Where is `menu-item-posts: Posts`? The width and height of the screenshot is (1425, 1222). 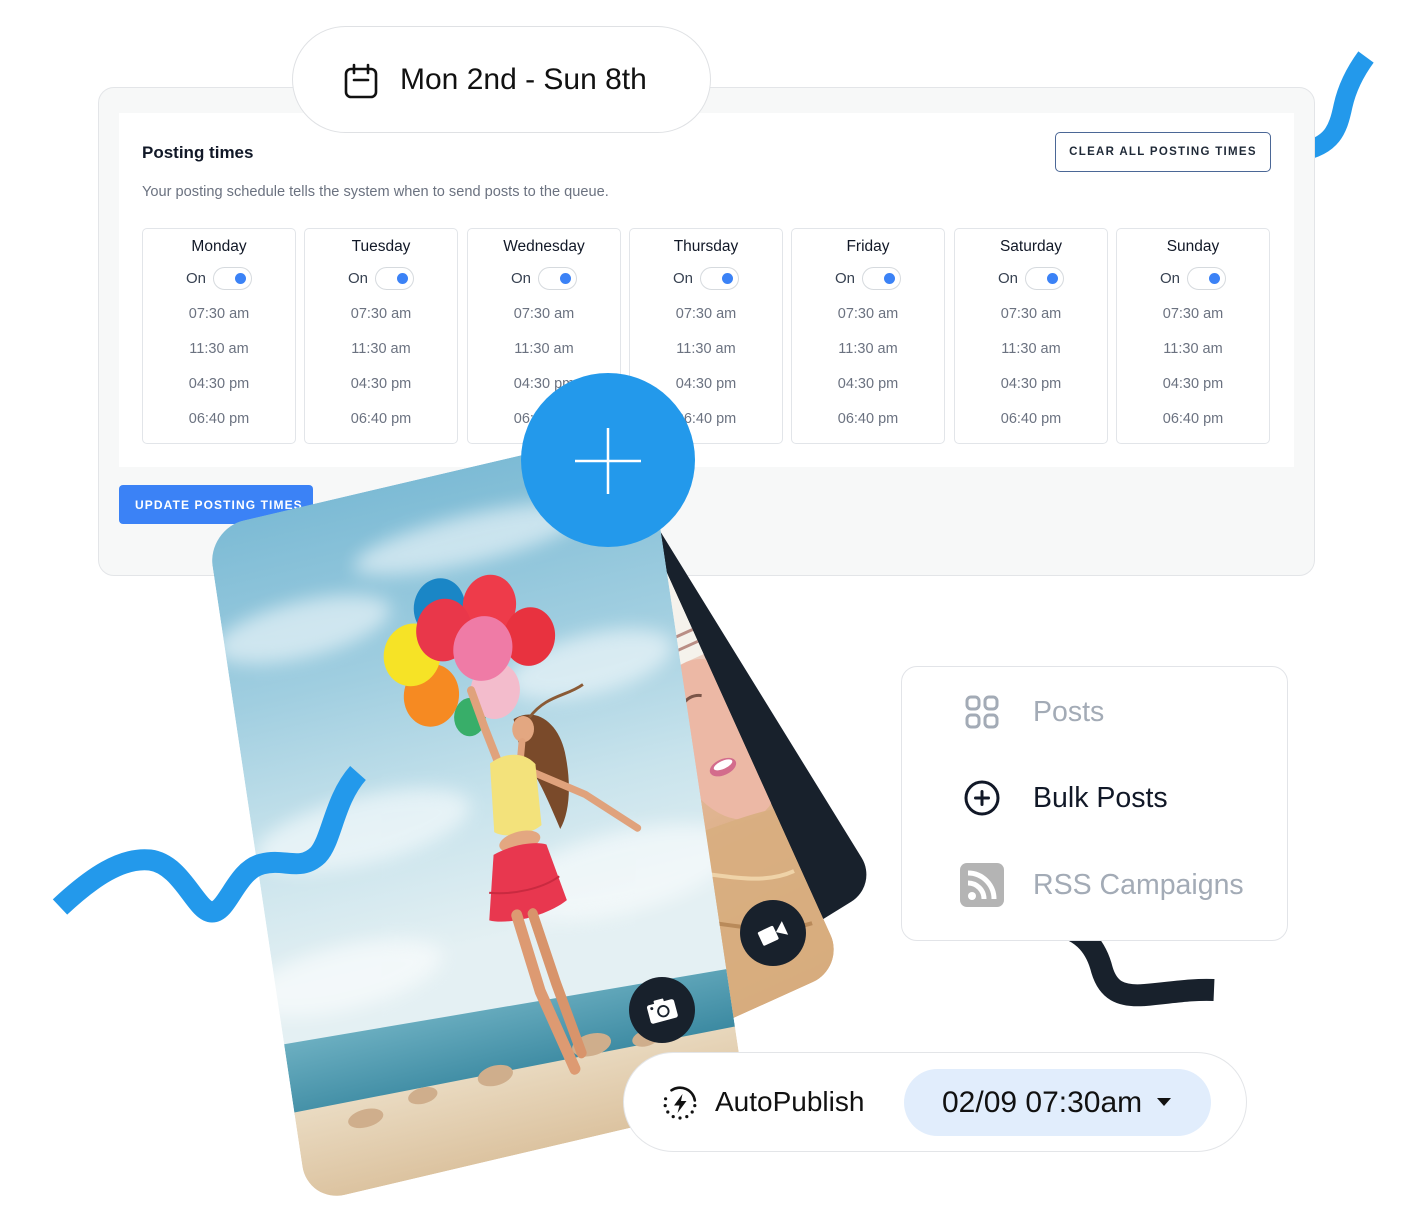
menu-item-posts: Posts is located at coordinates (1094, 712).